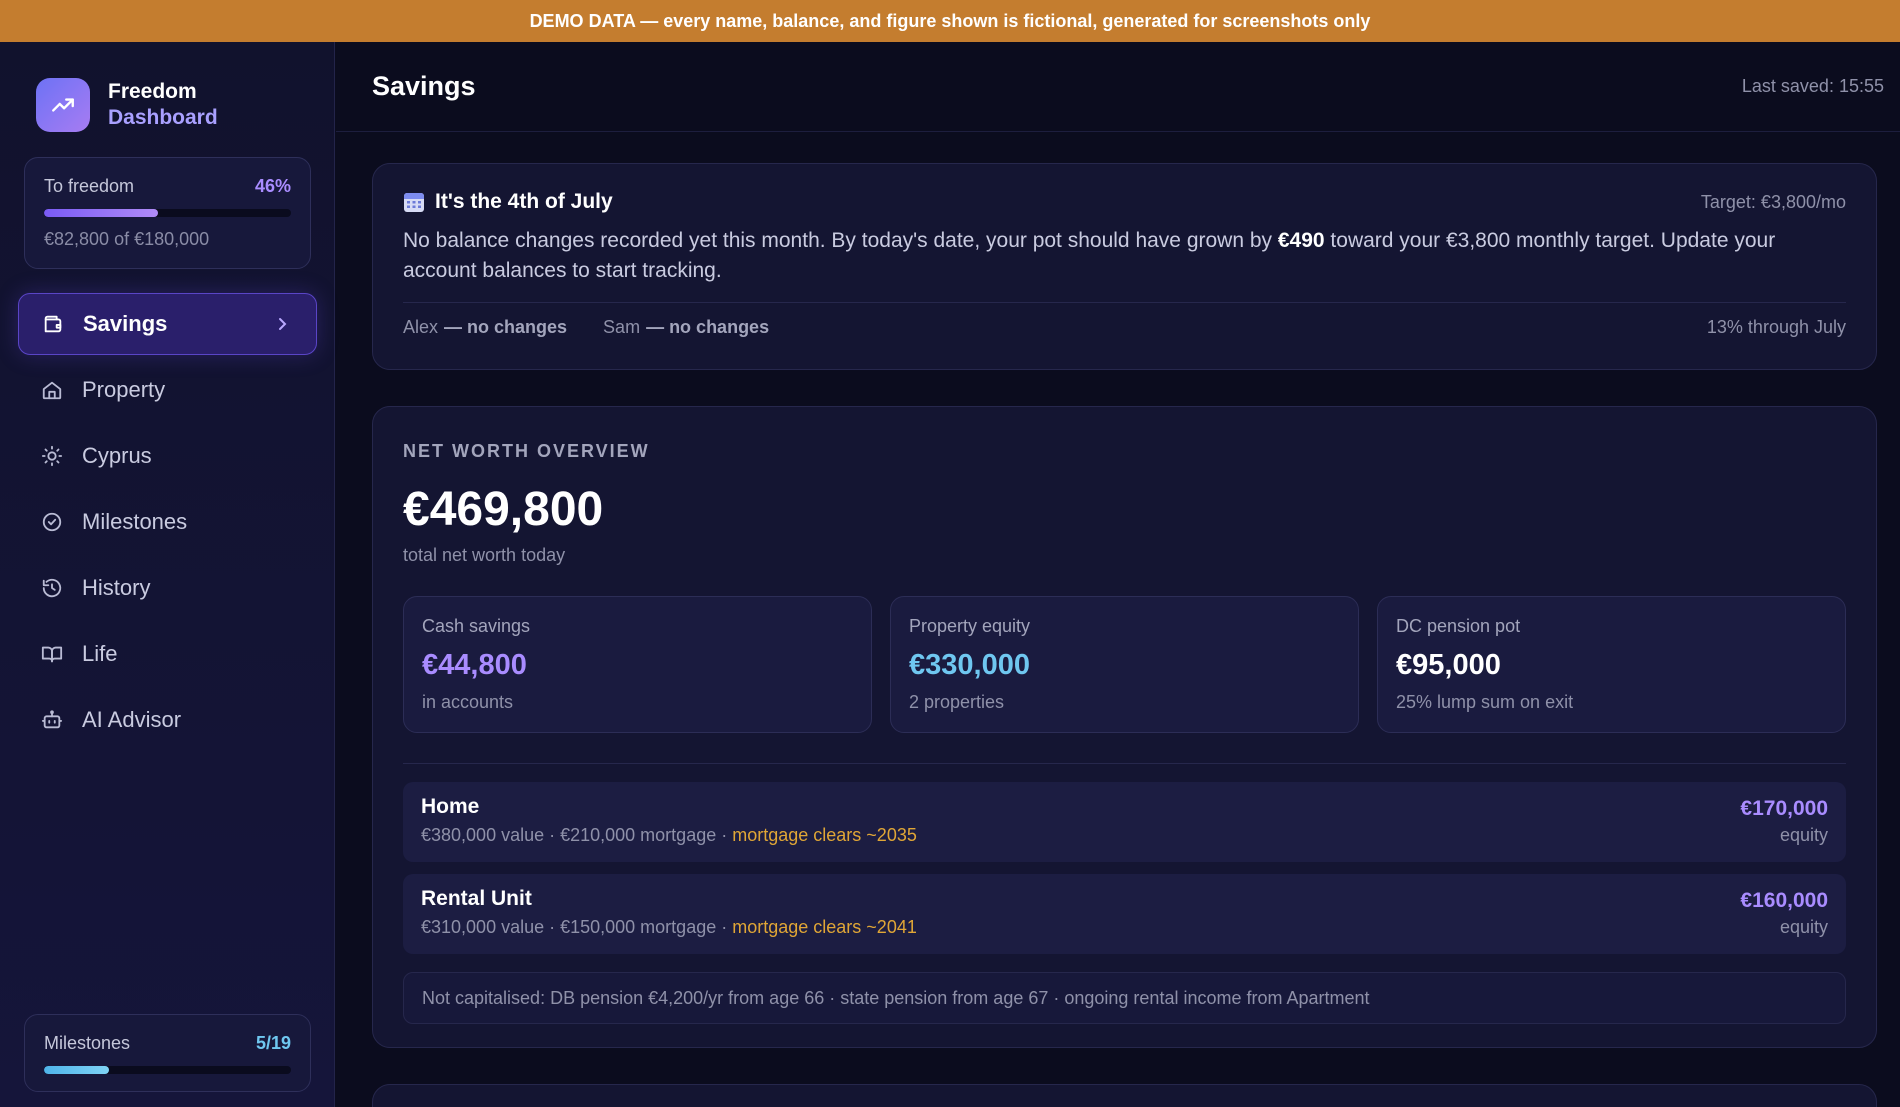 The height and width of the screenshot is (1107, 1900). I want to click on stat-label: Property equity, so click(970, 626).